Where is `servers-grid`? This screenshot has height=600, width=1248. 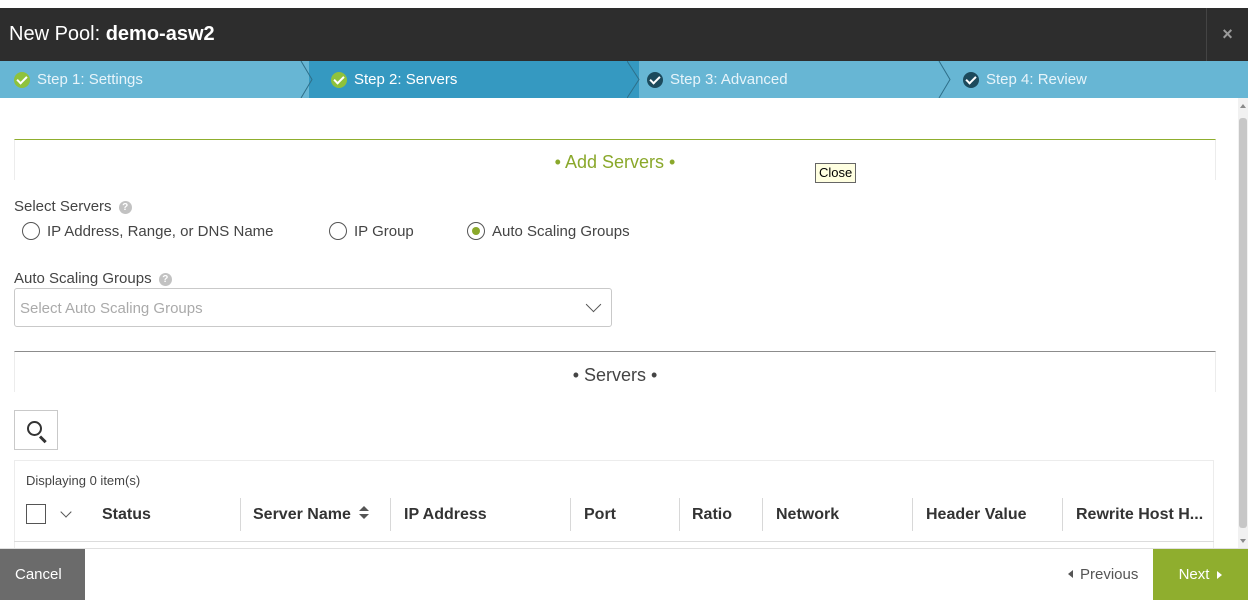
servers-grid is located at coordinates (614, 504).